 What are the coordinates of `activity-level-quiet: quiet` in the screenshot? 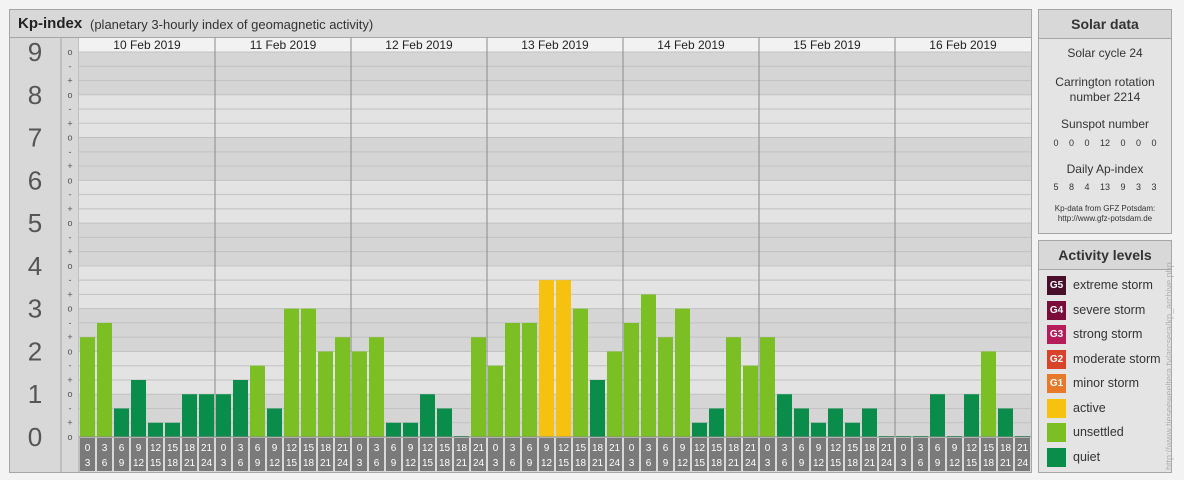 It's located at (1109, 457).